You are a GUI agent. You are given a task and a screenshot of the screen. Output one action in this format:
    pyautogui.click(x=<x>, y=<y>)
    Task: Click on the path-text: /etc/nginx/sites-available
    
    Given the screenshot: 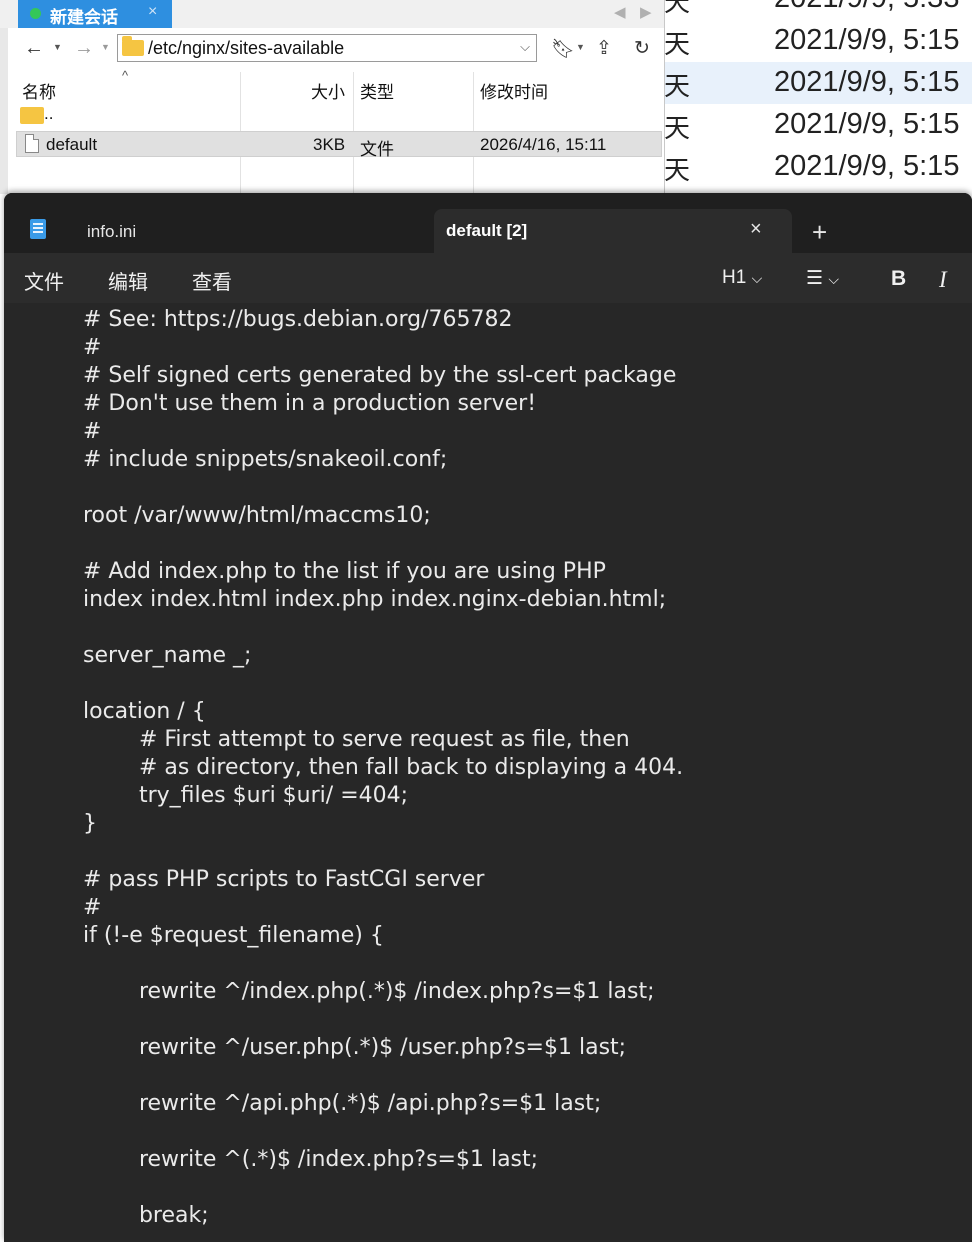 What is the action you would take?
    pyautogui.click(x=246, y=48)
    